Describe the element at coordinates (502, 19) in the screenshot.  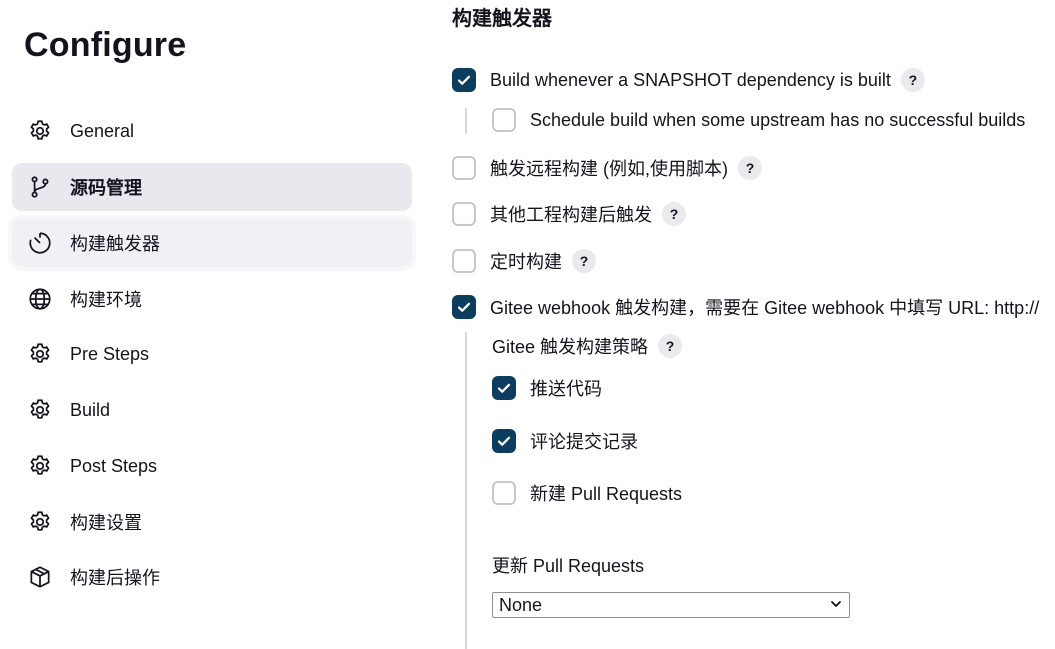
I see `section-title: 构建触发器` at that location.